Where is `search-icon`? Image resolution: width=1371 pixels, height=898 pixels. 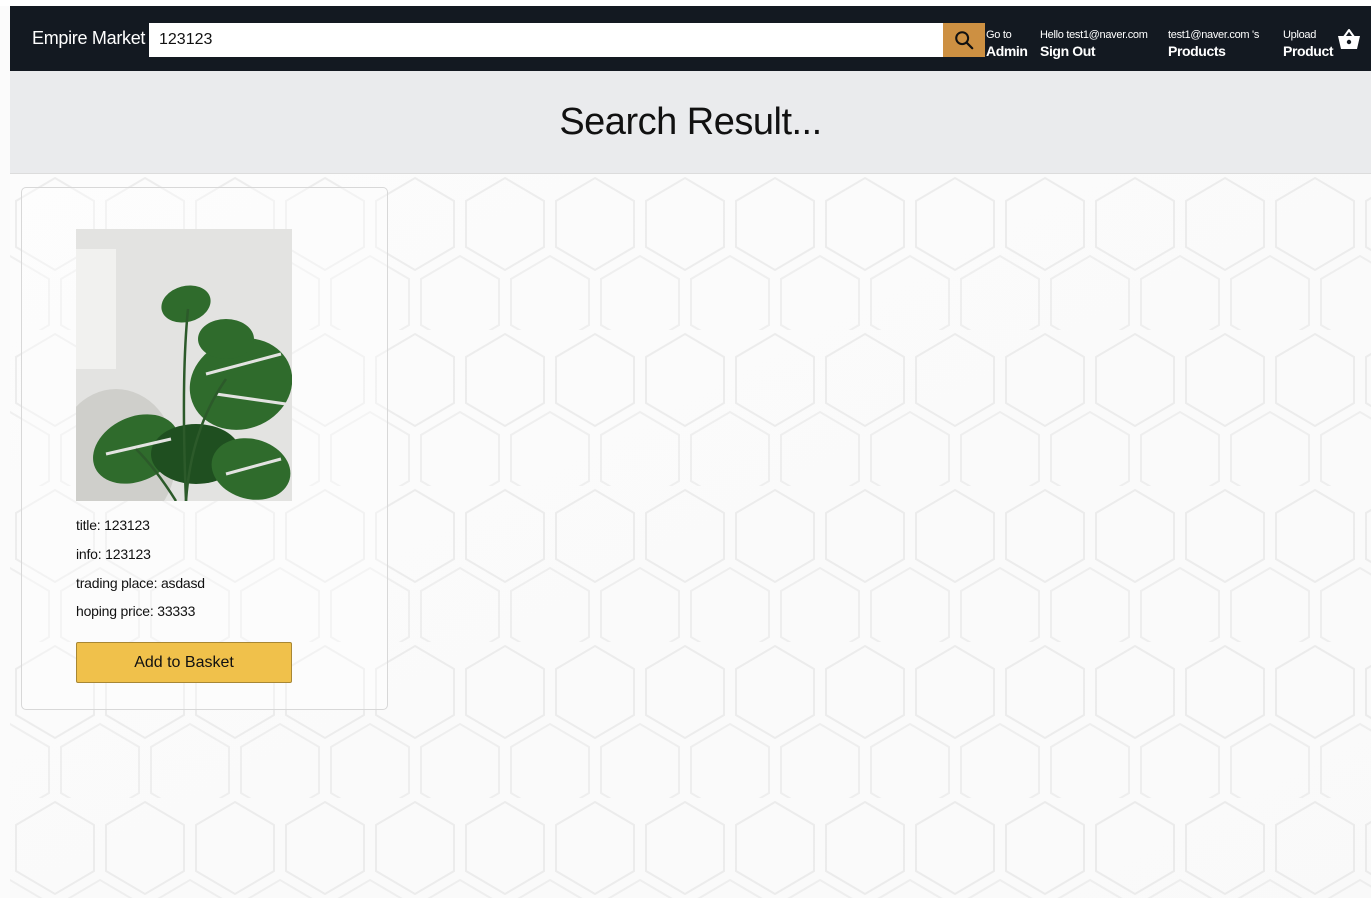 search-icon is located at coordinates (964, 40).